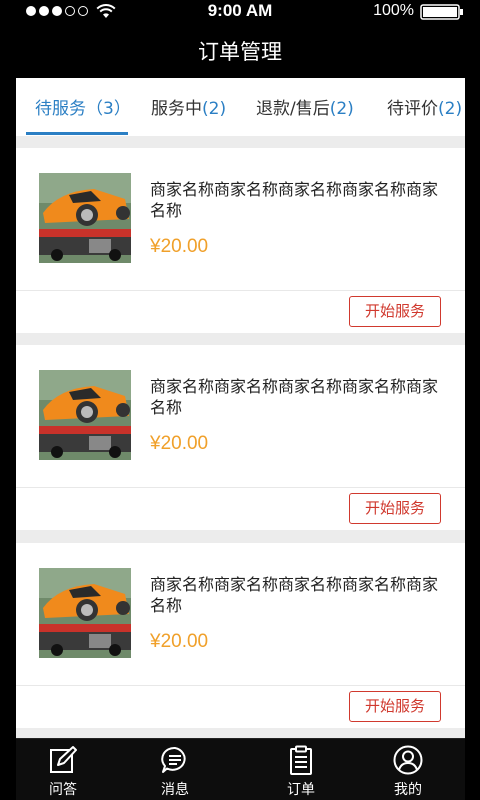 The width and height of the screenshot is (480, 800). Describe the element at coordinates (240, 769) in the screenshot. I see `bottom-tab-bar: 问答 消息 订单 我的` at that location.